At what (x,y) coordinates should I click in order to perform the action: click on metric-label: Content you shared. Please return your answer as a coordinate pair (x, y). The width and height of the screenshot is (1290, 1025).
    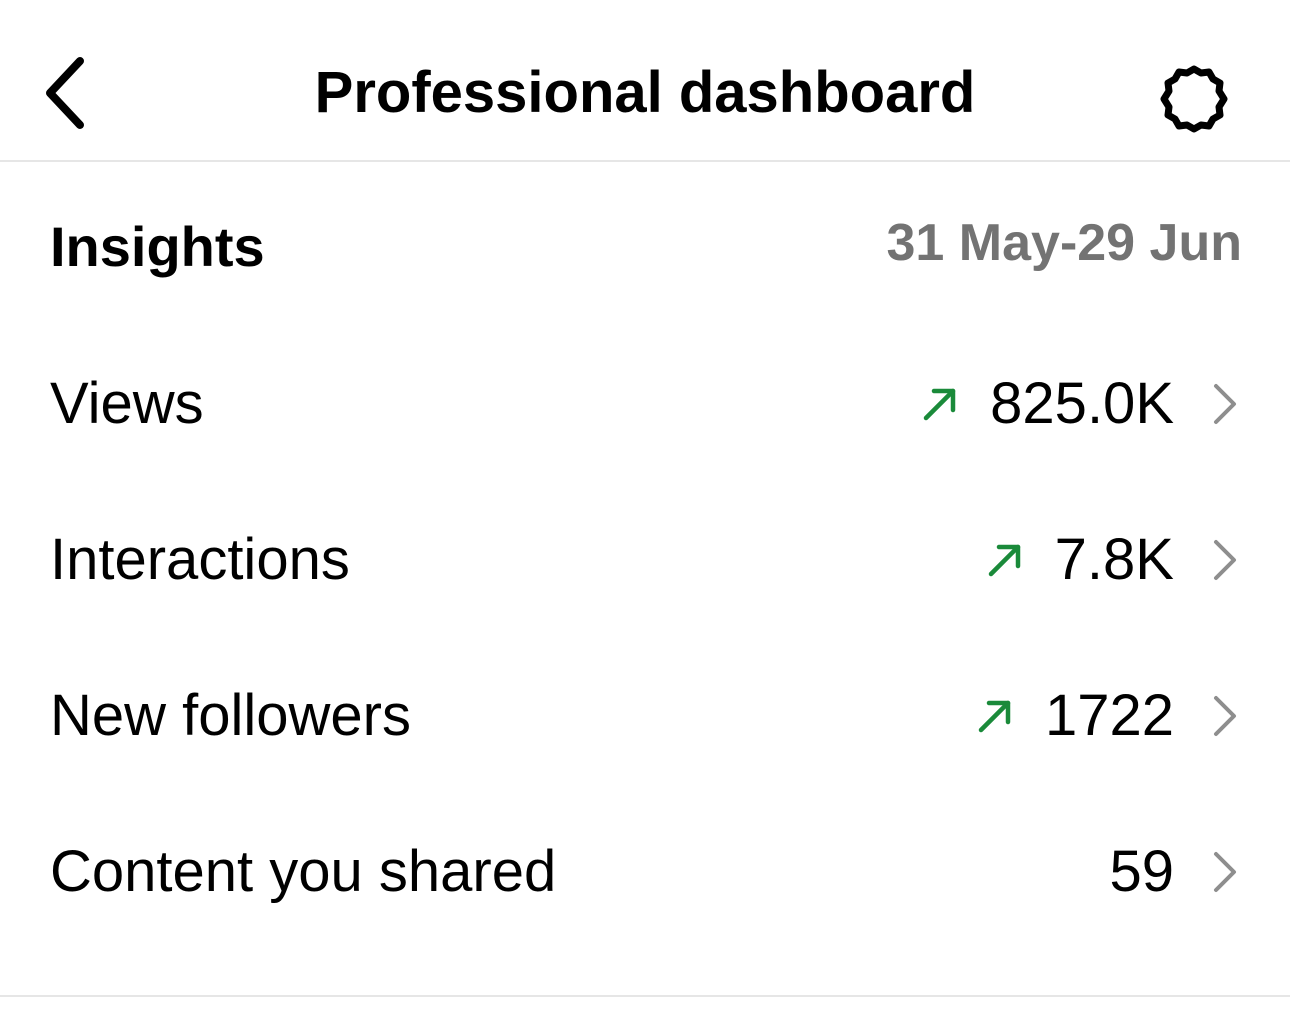
    Looking at the image, I should click on (303, 871).